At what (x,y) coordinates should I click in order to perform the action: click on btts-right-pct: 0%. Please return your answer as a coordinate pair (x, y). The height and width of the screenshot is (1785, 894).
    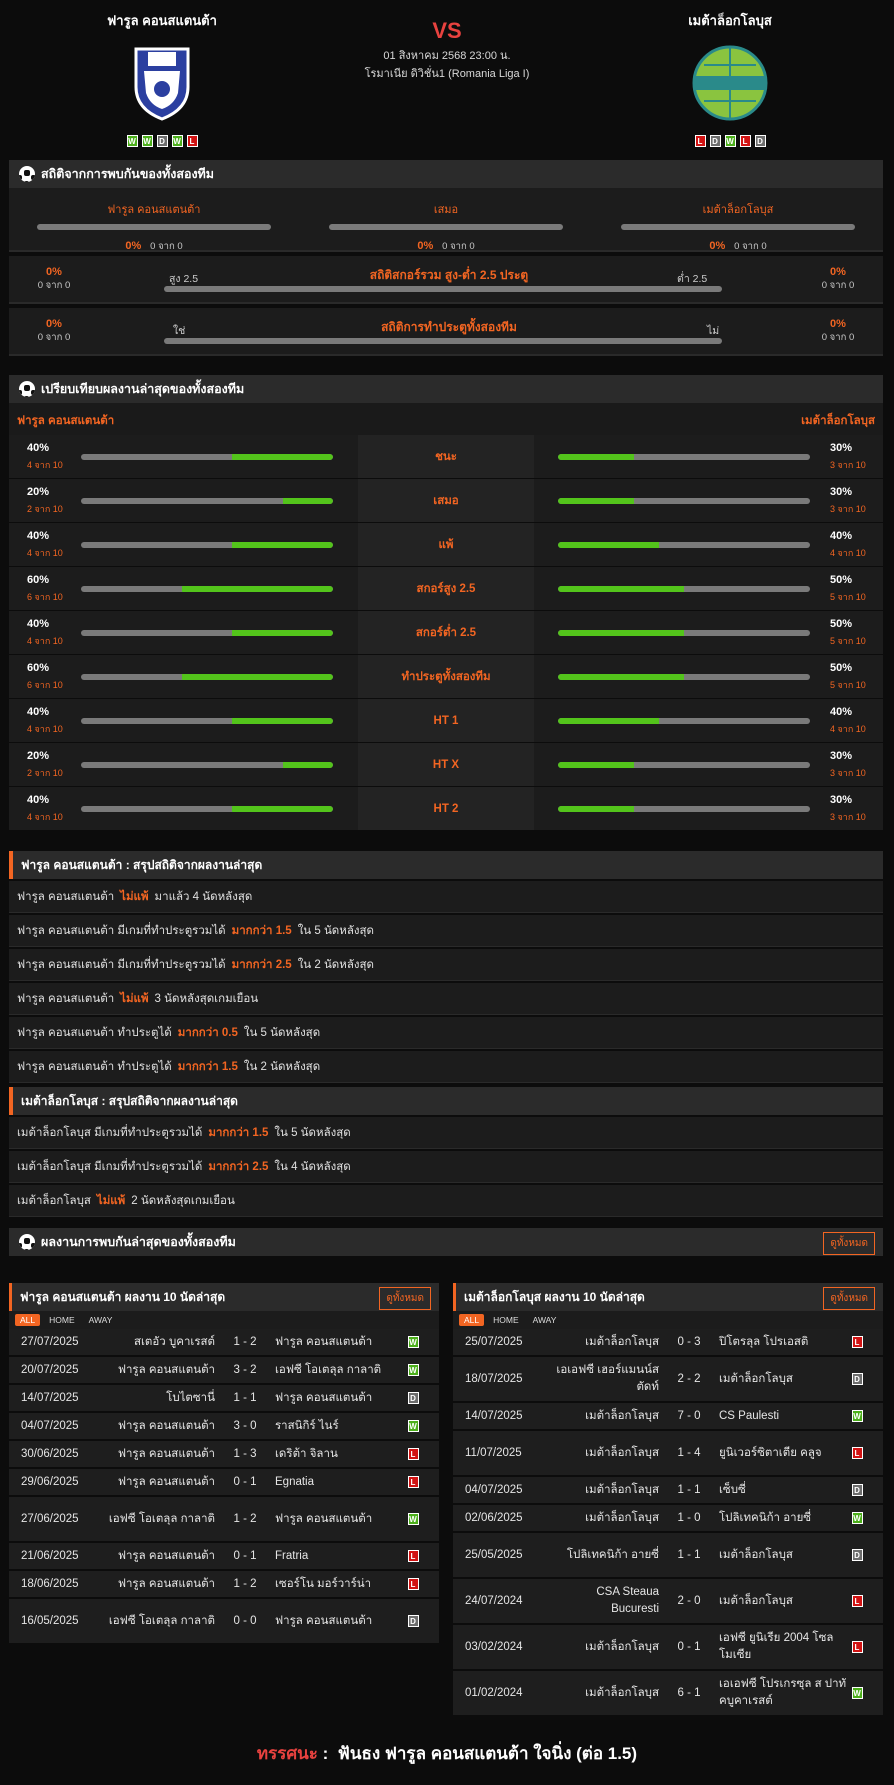
    Looking at the image, I should click on (838, 324).